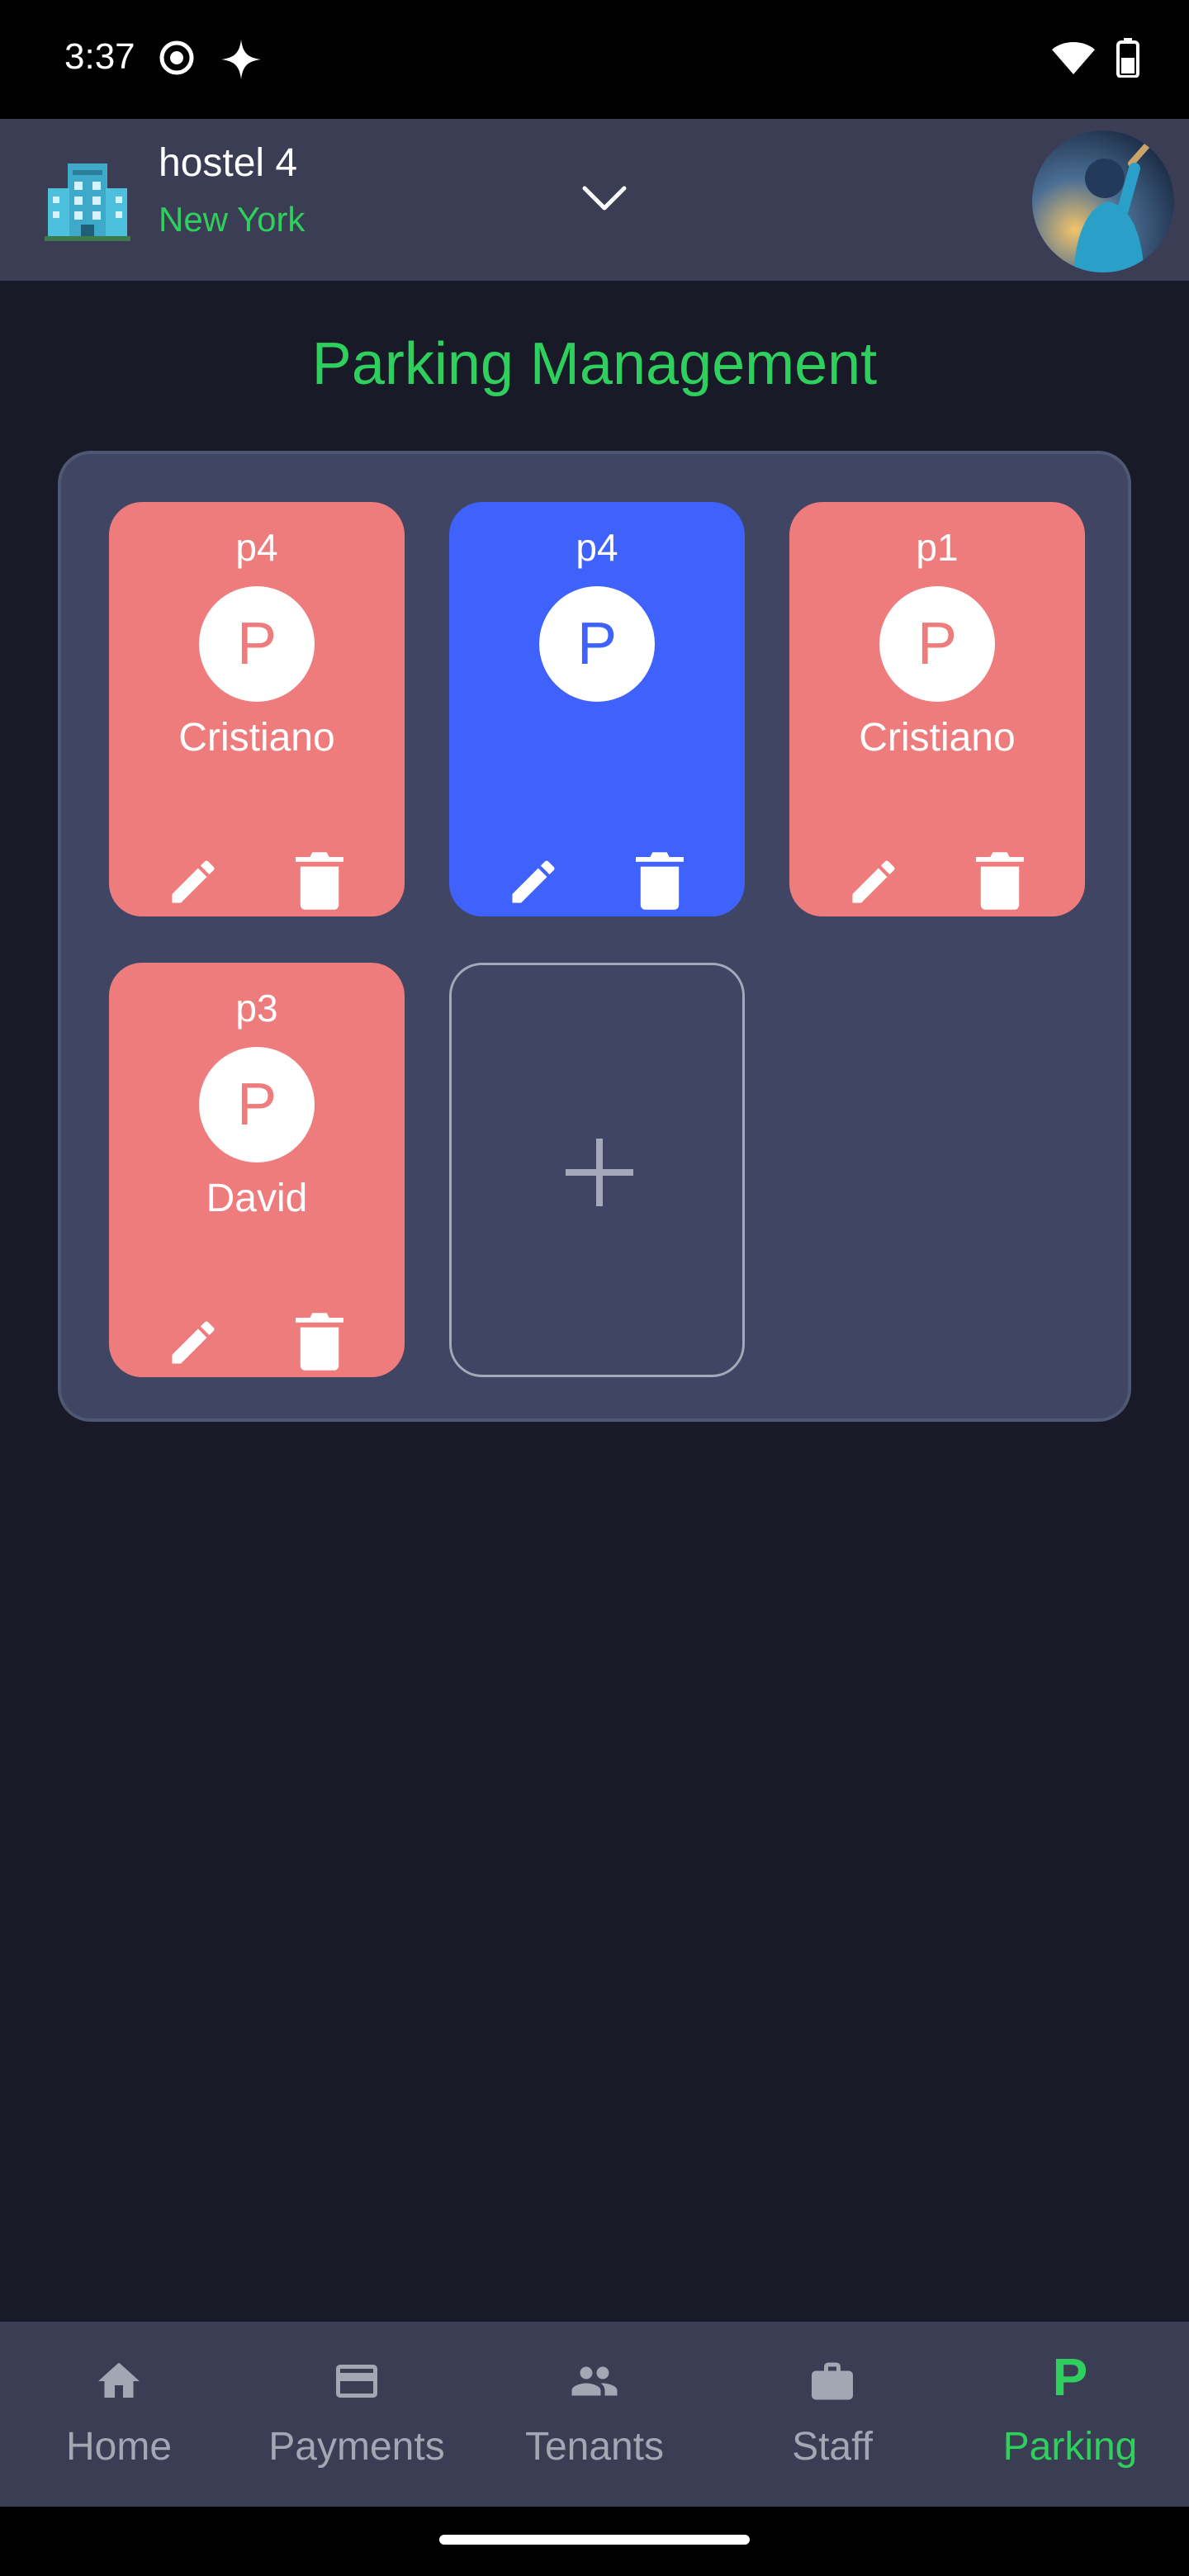  I want to click on system-gesture-area, so click(594, 2541).